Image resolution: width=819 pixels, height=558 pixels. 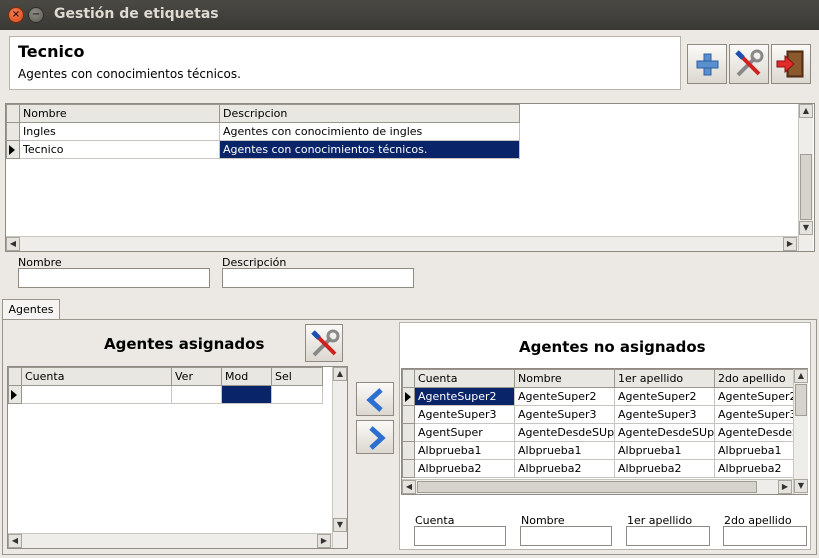 I want to click on edit-tag-button, so click(x=749, y=64).